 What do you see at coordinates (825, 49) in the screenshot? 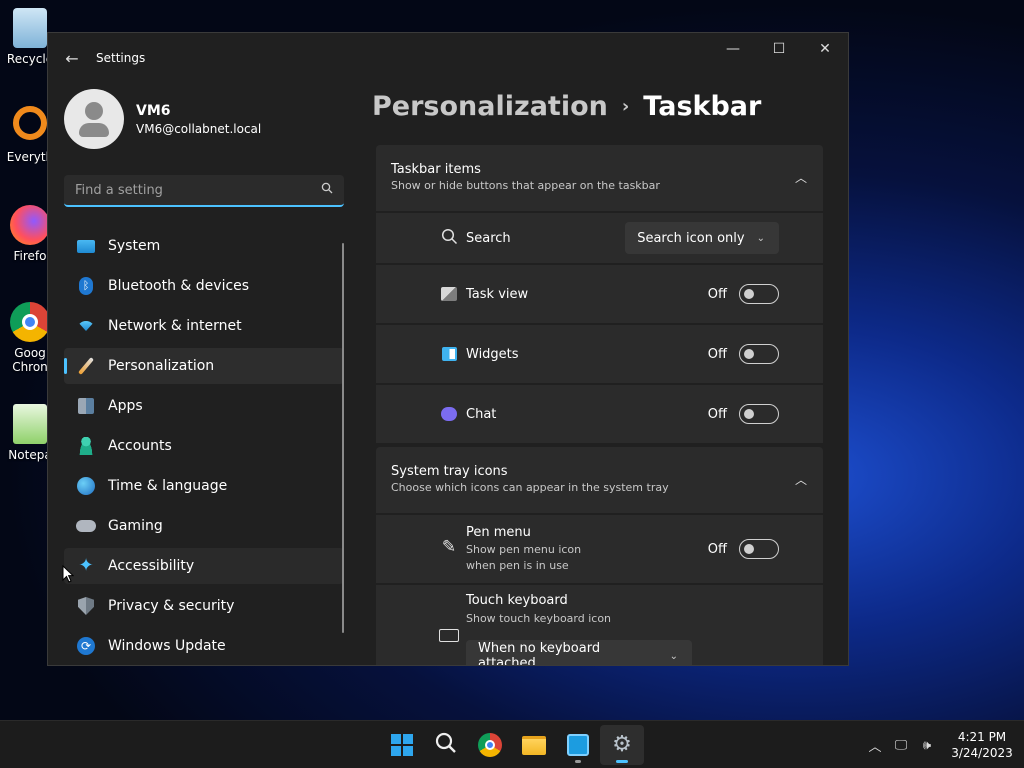
I see `close-button: ✕` at bounding box center [825, 49].